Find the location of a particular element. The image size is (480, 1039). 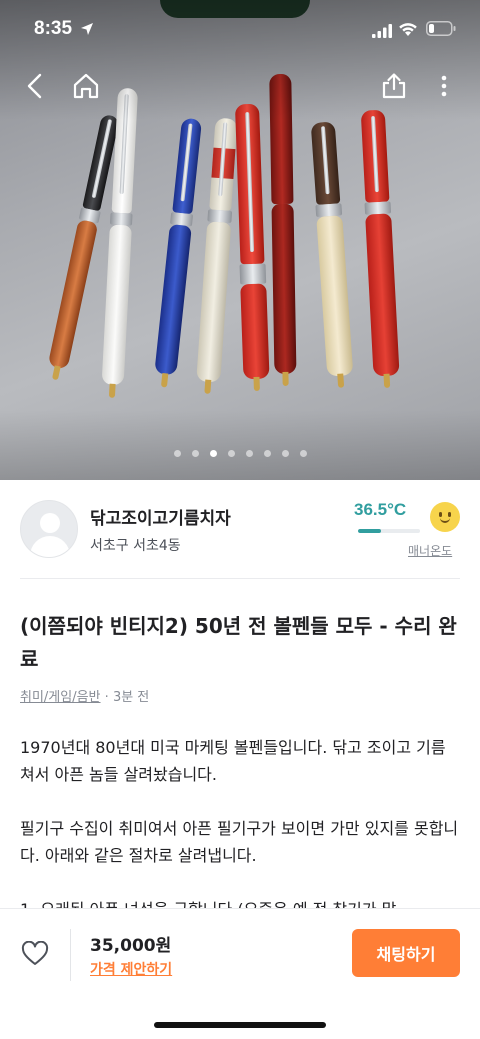

avatar-head-shape is located at coordinates (50, 523).